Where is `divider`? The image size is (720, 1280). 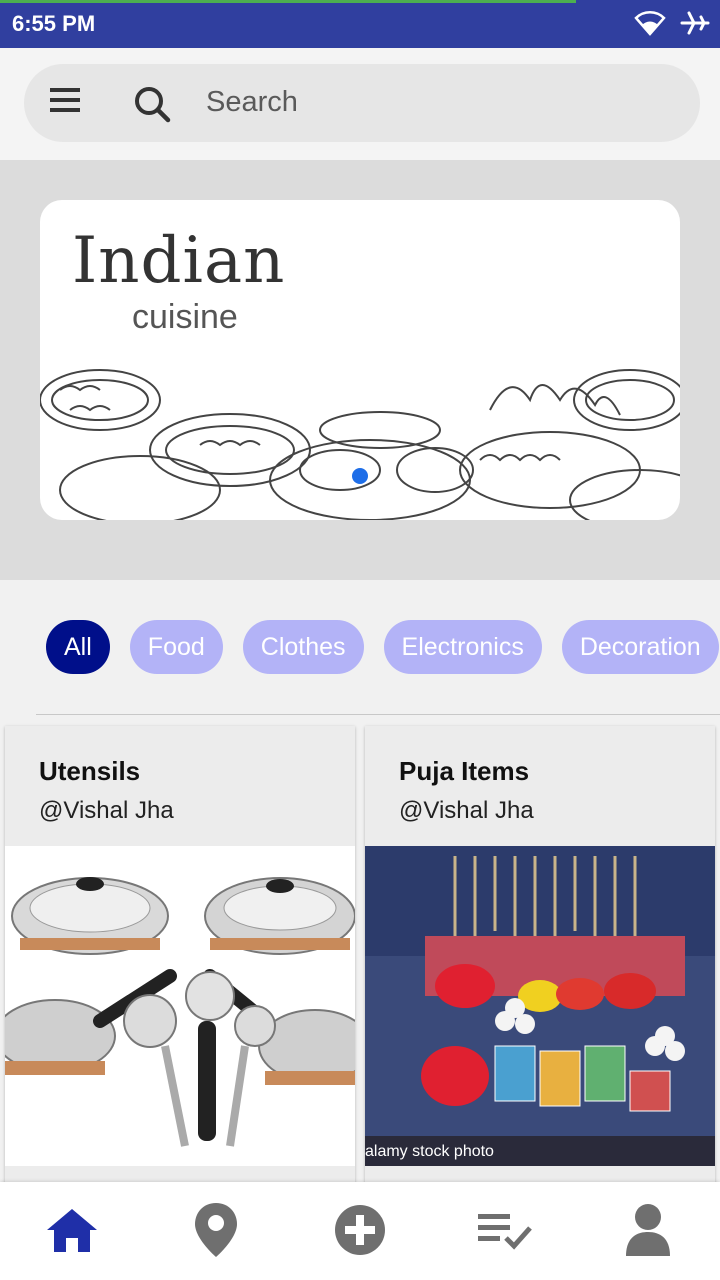 divider is located at coordinates (378, 714).